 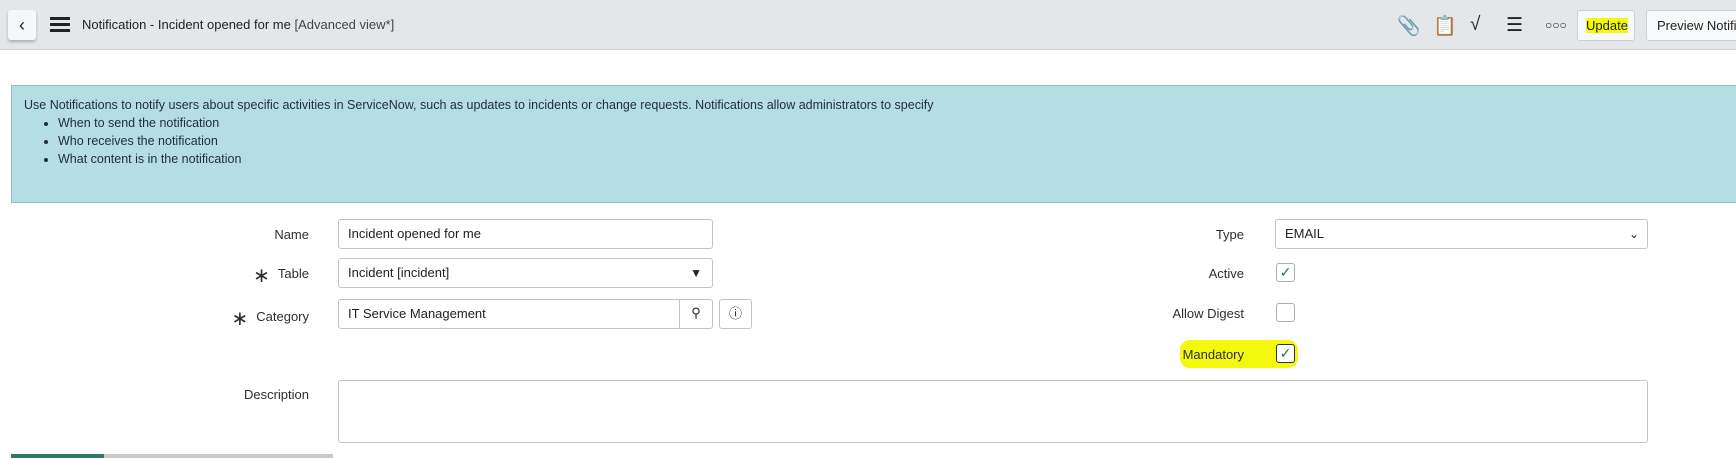 What do you see at coordinates (897, 123) in the screenshot?
I see `info-bullet: When to send the notification` at bounding box center [897, 123].